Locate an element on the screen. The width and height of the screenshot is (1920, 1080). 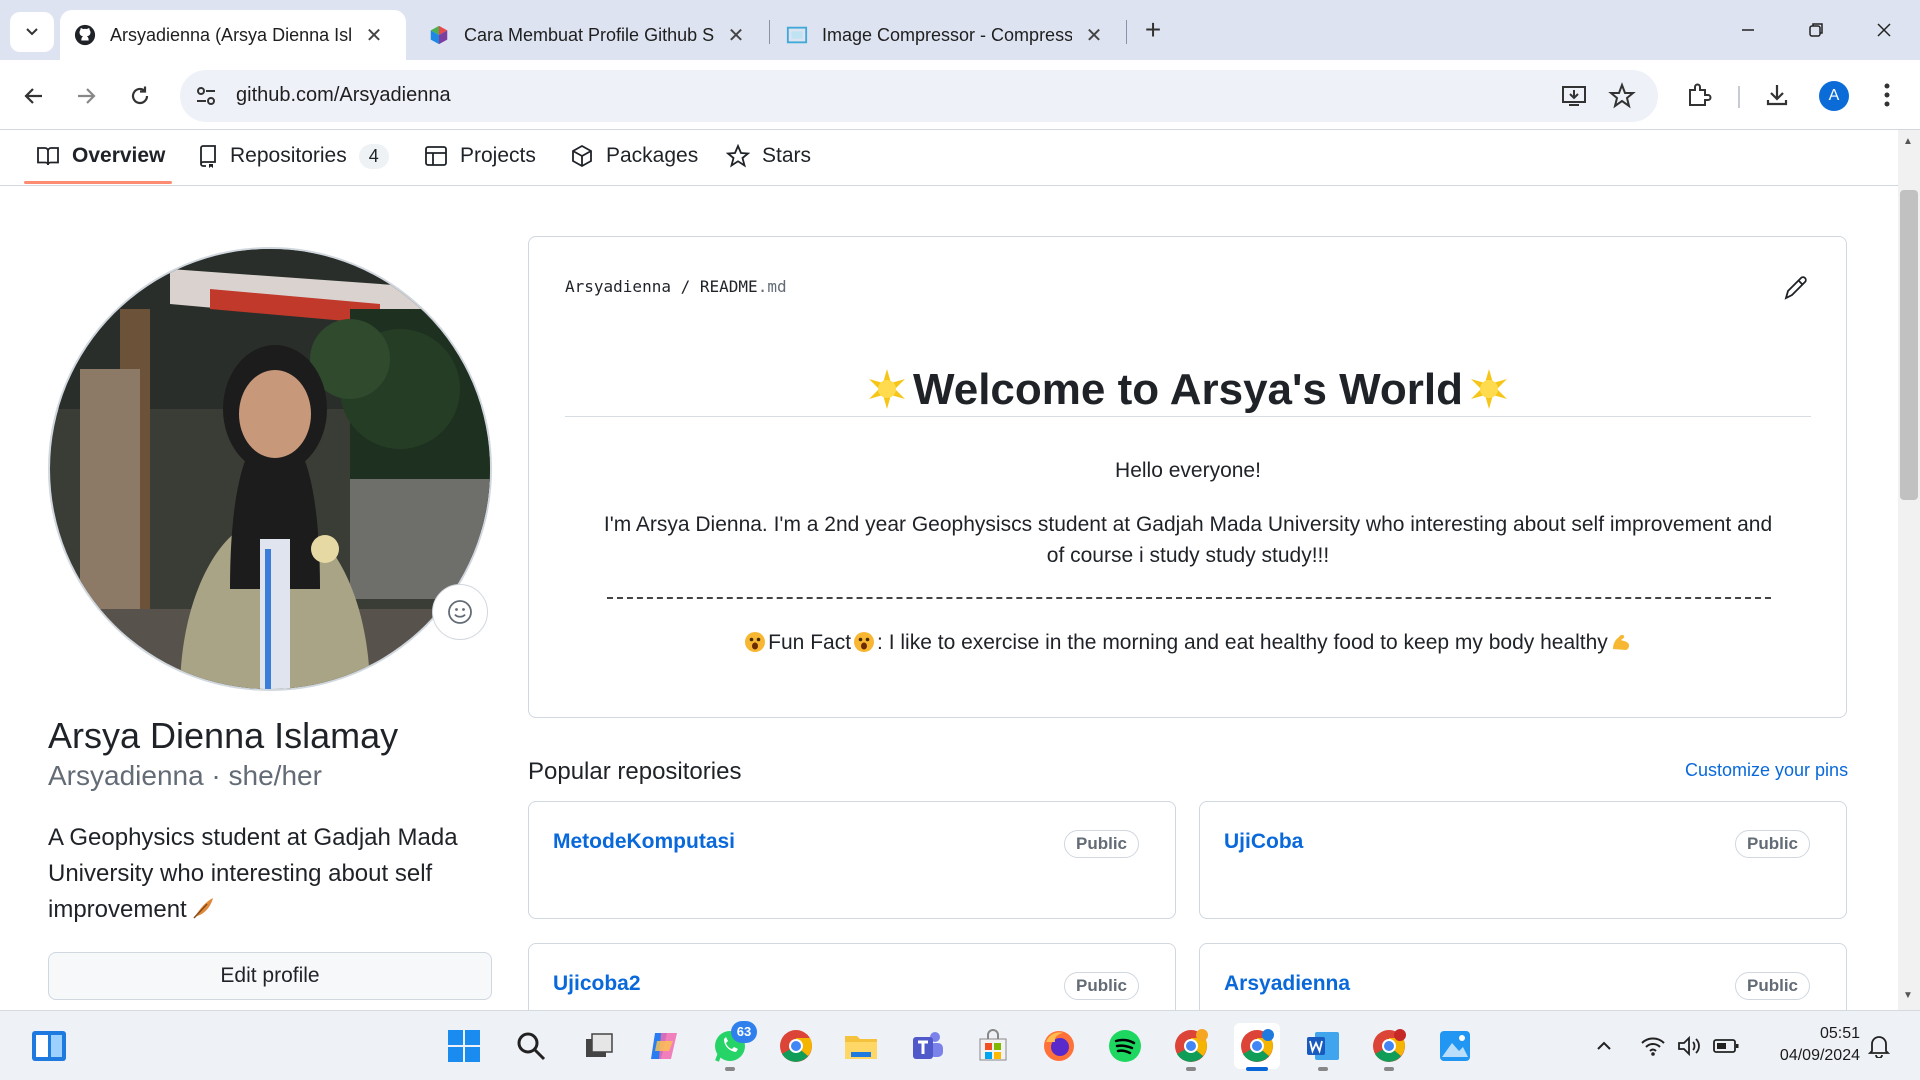
firefox-app is located at coordinates (1059, 1046).